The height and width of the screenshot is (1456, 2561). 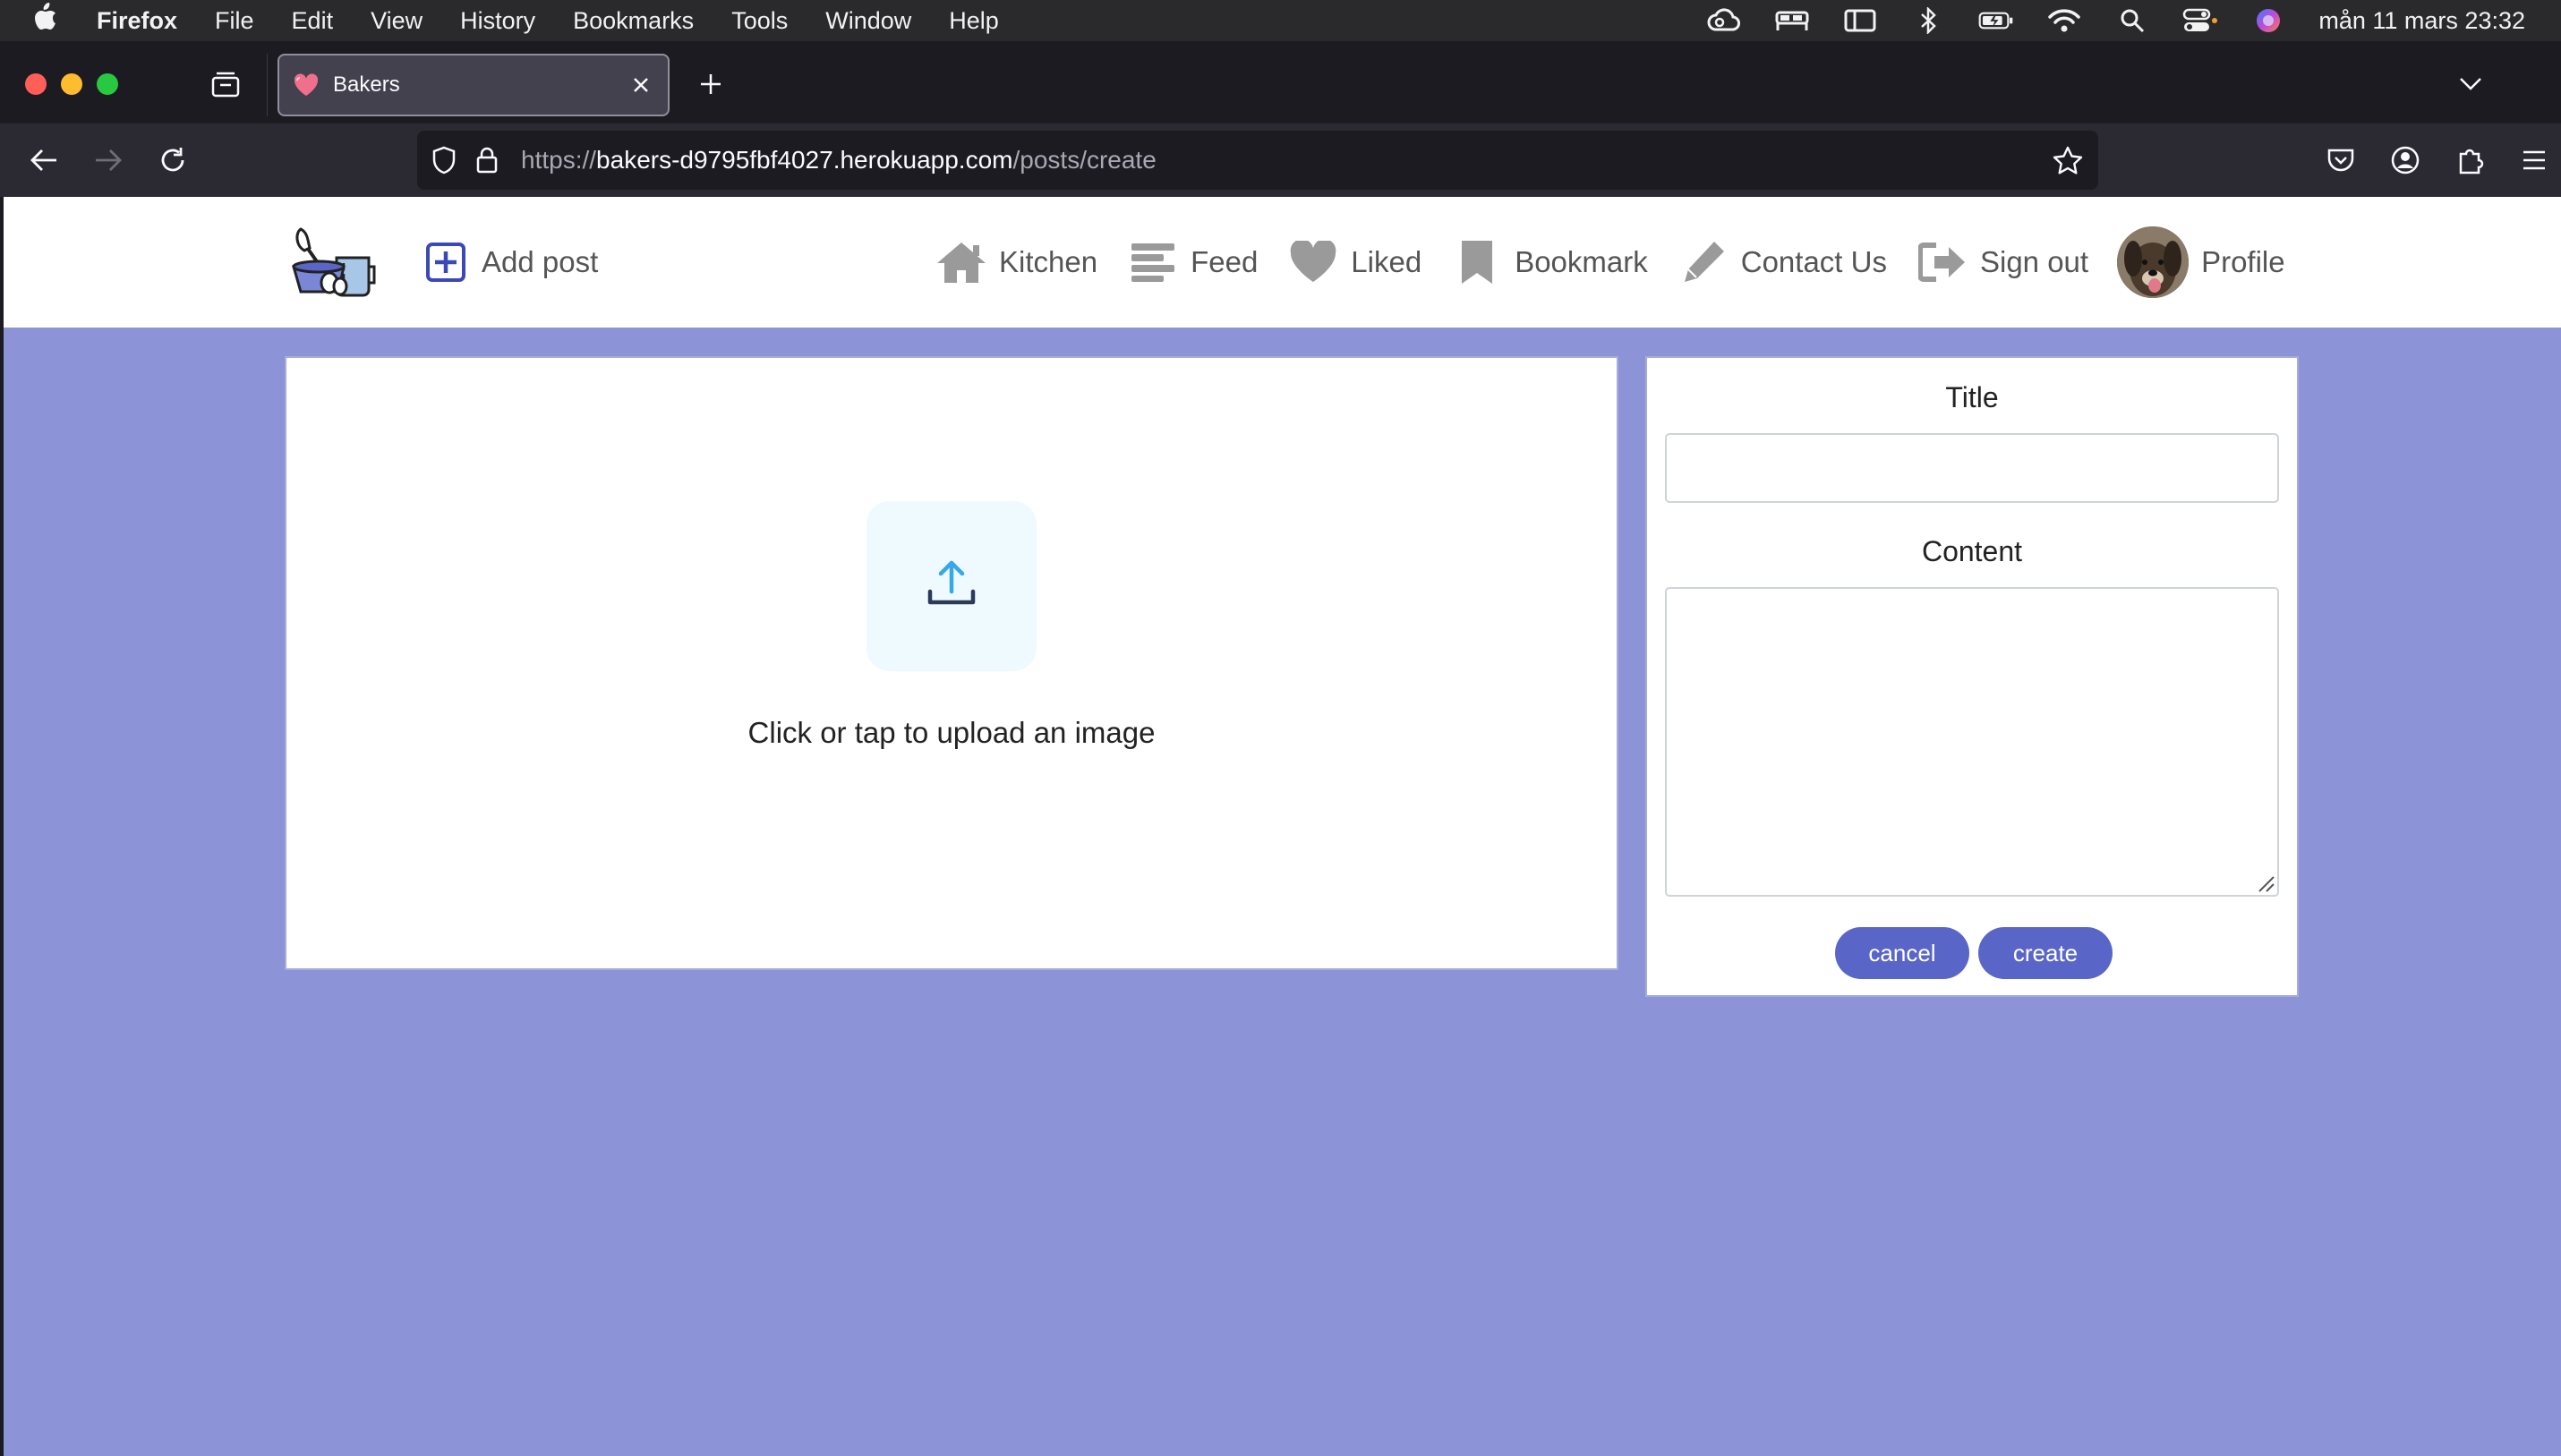 I want to click on pencil-icon, so click(x=1703, y=262).